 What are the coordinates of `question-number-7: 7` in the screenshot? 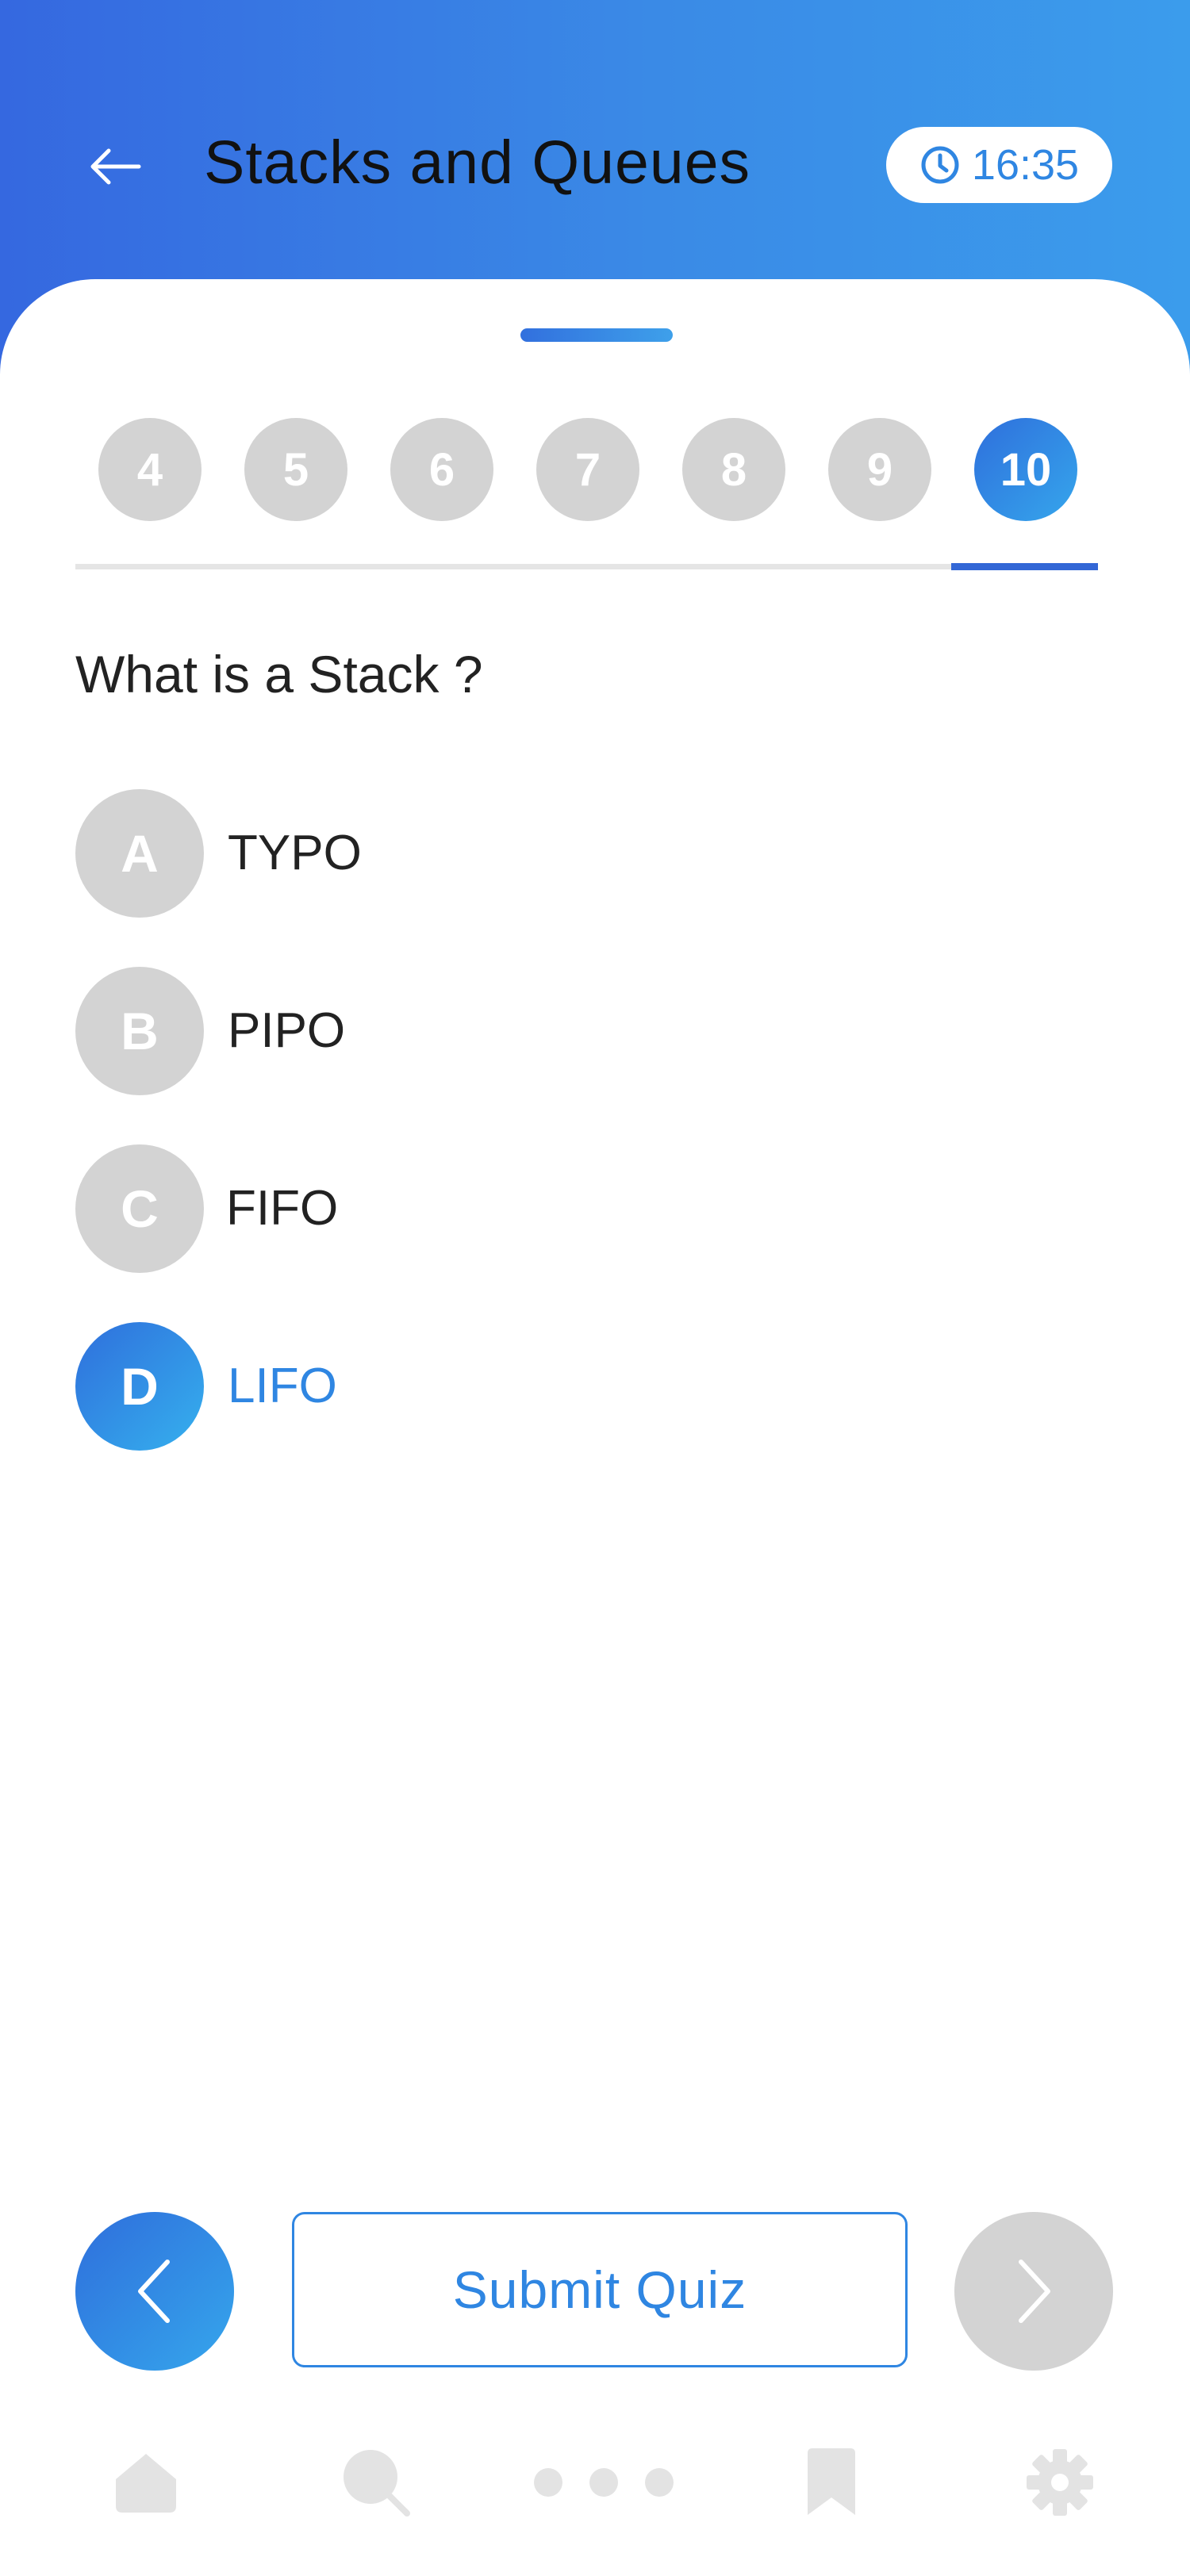 It's located at (587, 470).